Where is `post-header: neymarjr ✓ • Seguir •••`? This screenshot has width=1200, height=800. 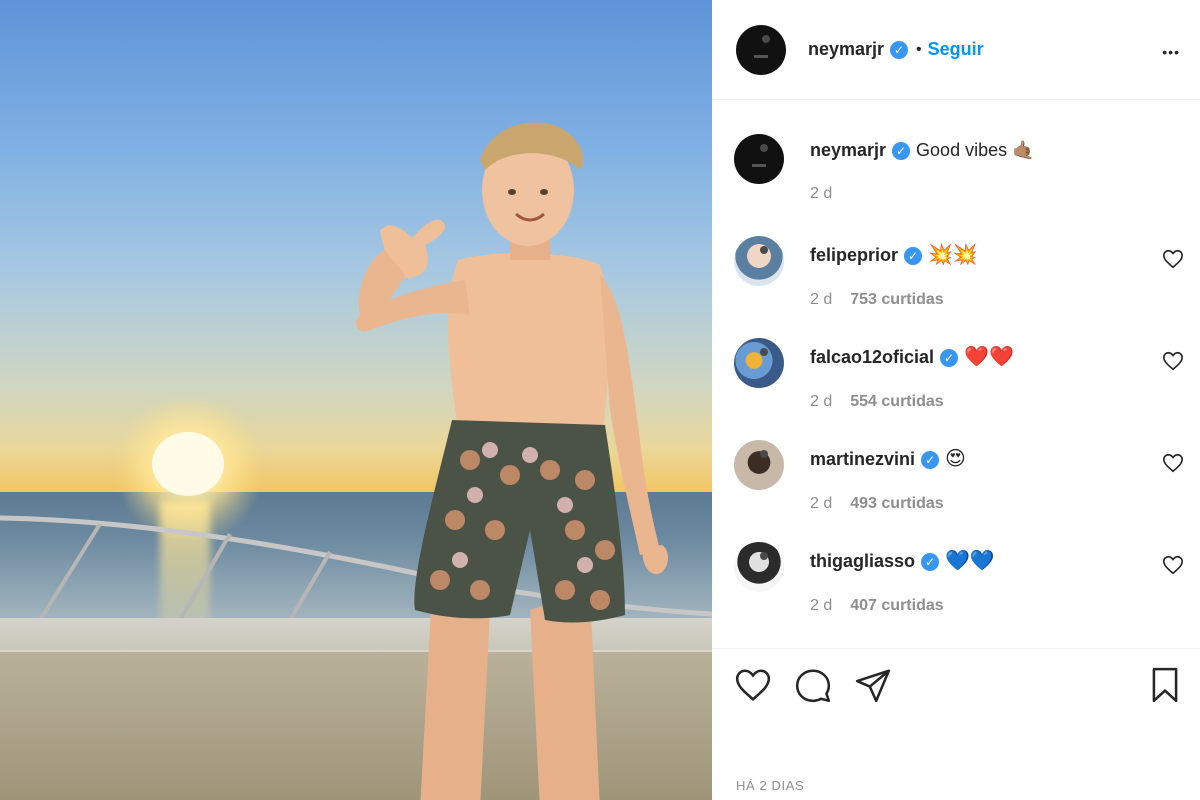 post-header: neymarjr ✓ • Seguir ••• is located at coordinates (956, 50).